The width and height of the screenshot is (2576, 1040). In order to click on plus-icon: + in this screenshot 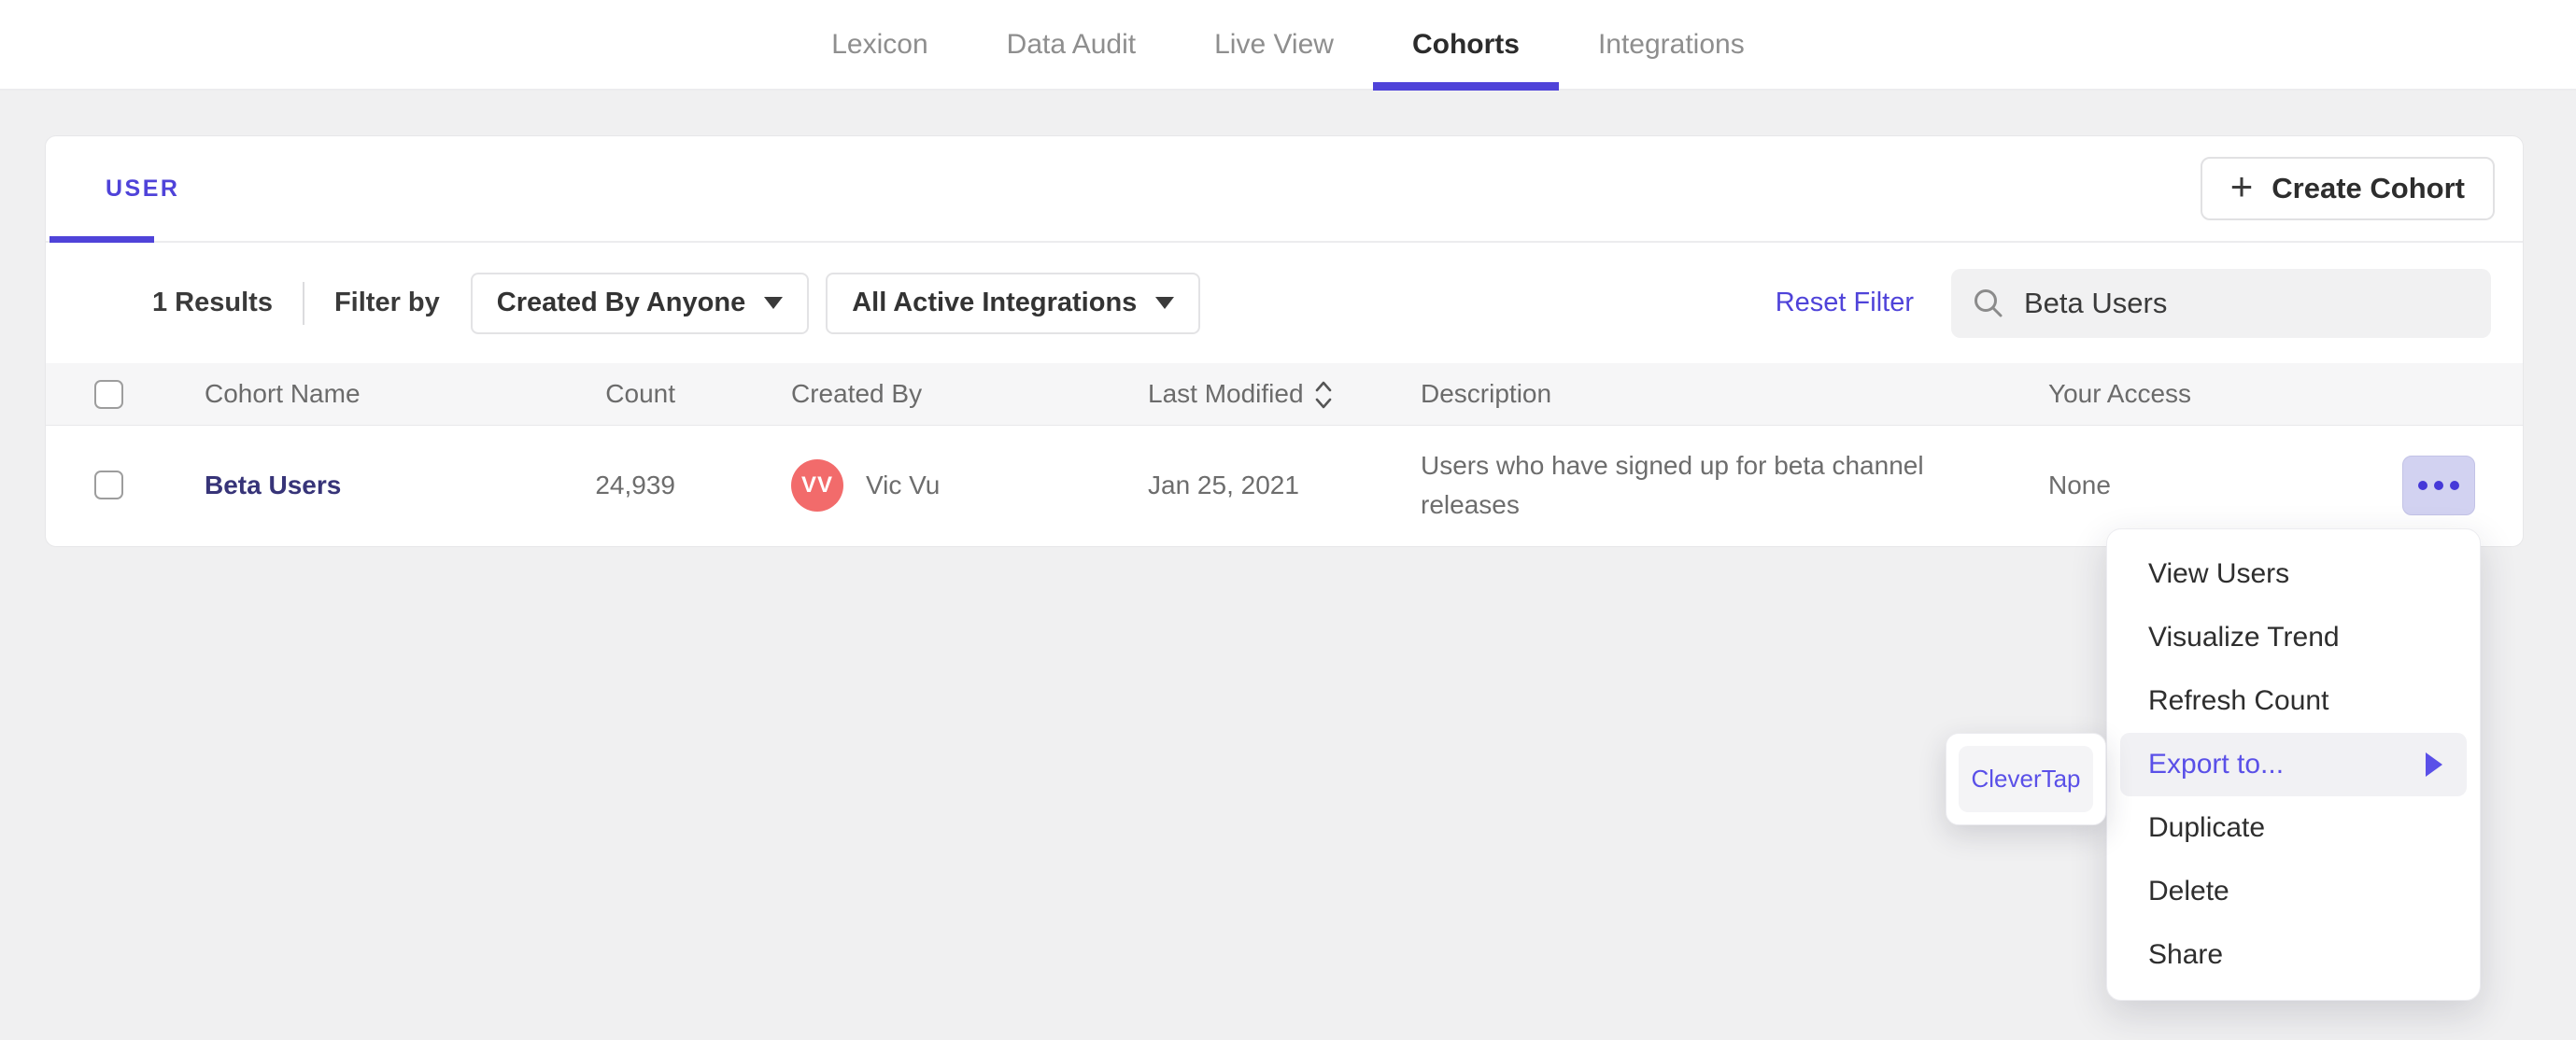, I will do `click(2241, 186)`.